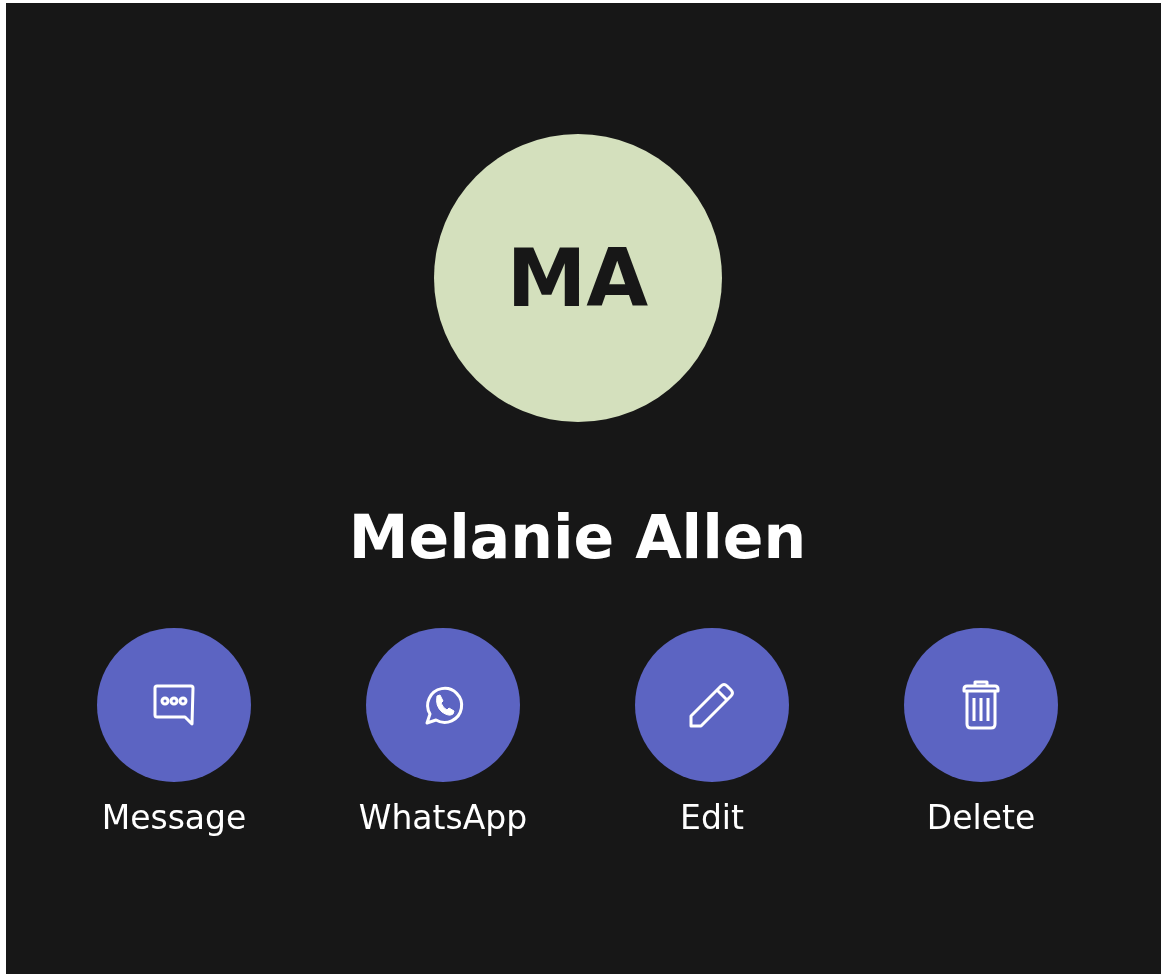 The height and width of the screenshot is (977, 1161). What do you see at coordinates (981, 817) in the screenshot?
I see `action-label: Delete` at bounding box center [981, 817].